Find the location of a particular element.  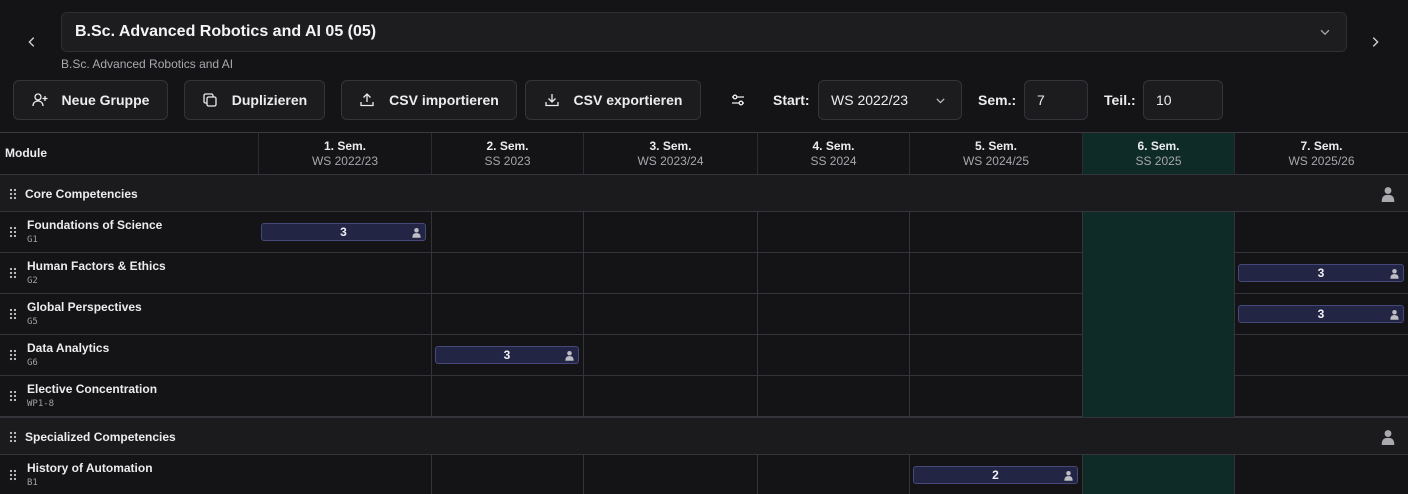

new-group-button: Neue Gruppe is located at coordinates (90, 100).